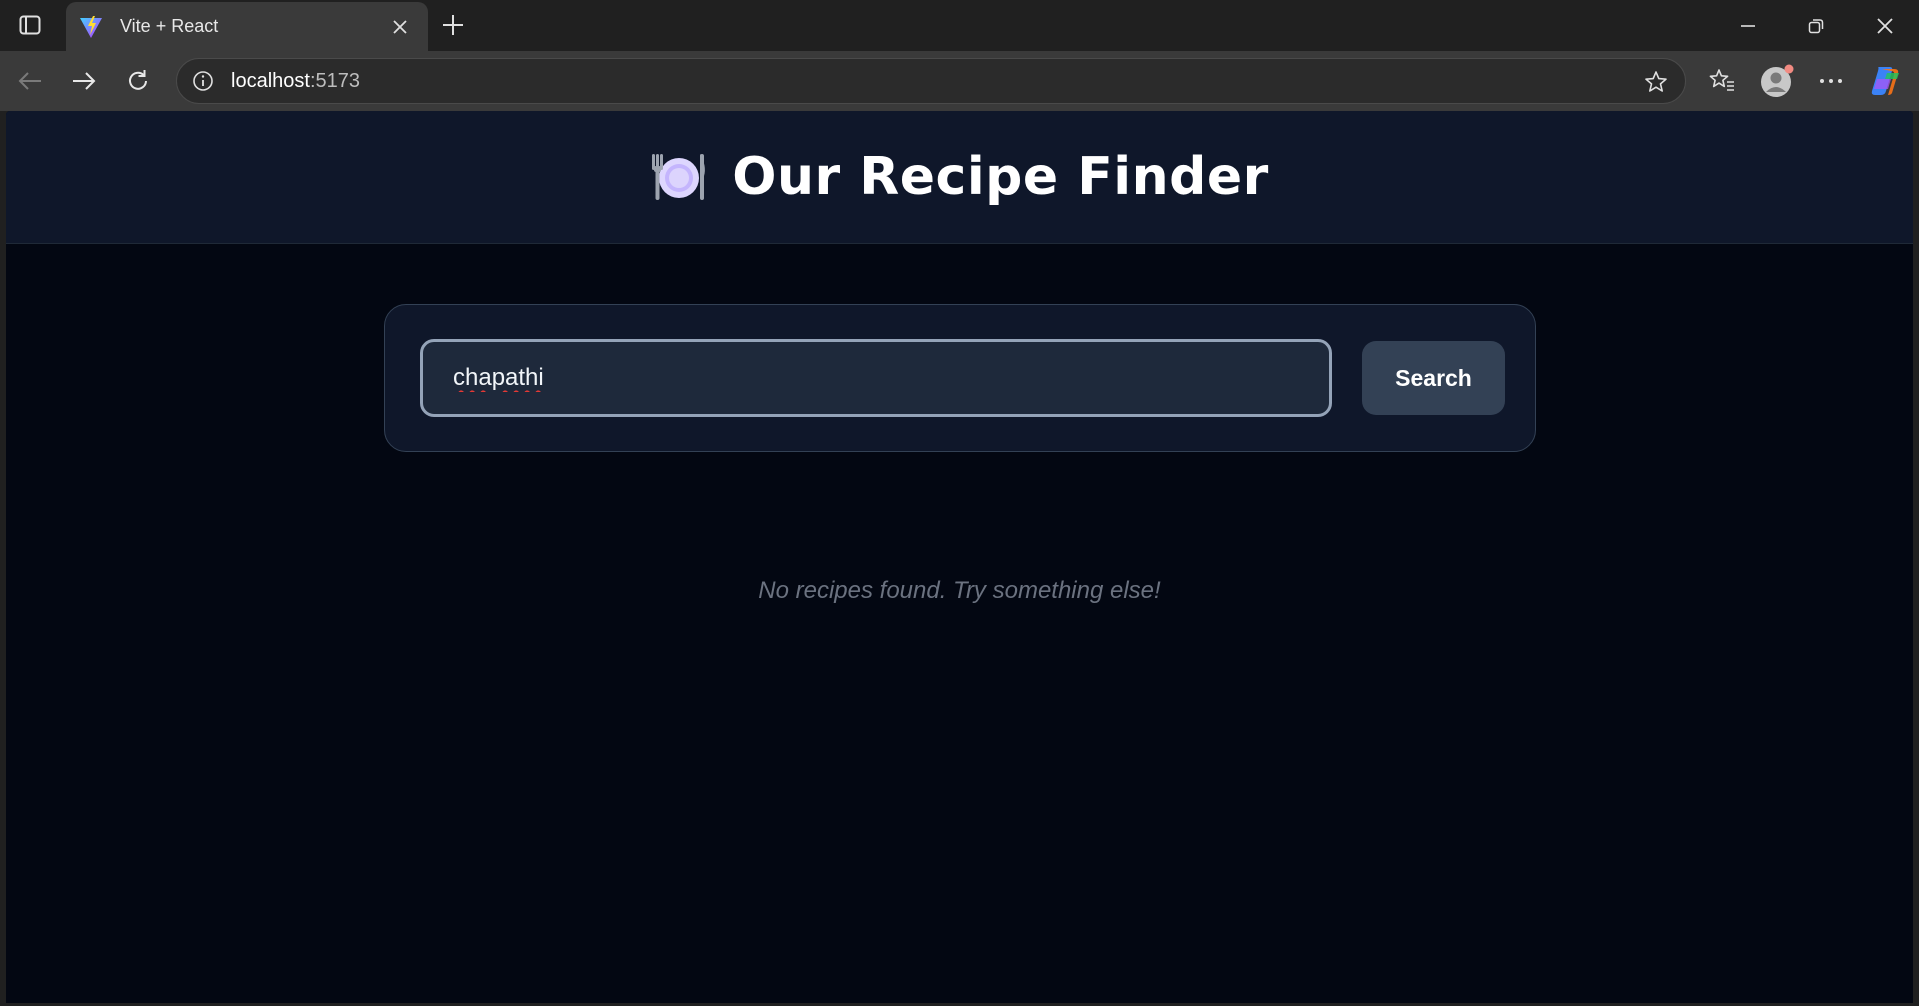 The image size is (1919, 1006). I want to click on minimize-button, so click(1748, 25).